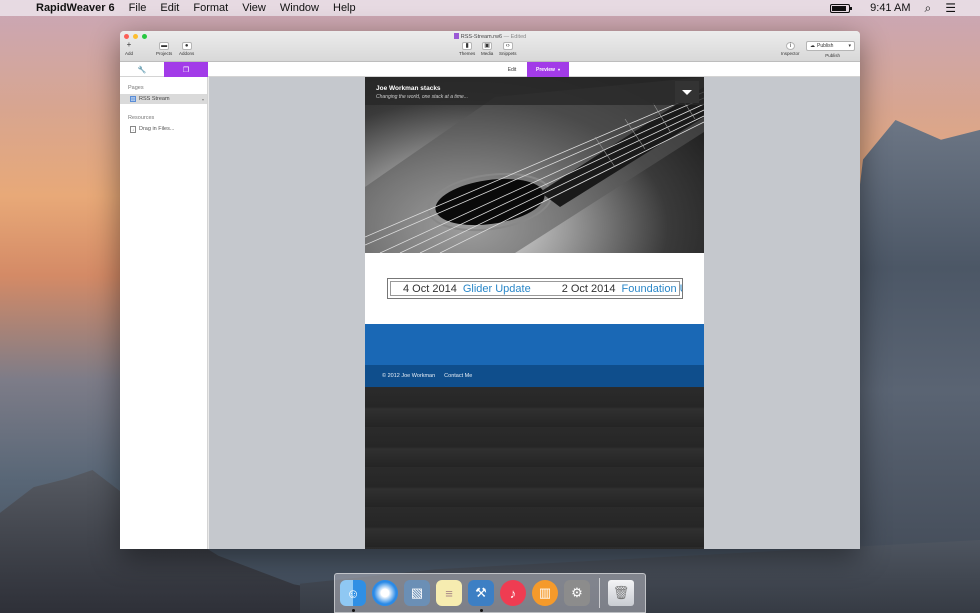 This screenshot has height=613, width=980. I want to click on page-icon: ▤, so click(133, 99).